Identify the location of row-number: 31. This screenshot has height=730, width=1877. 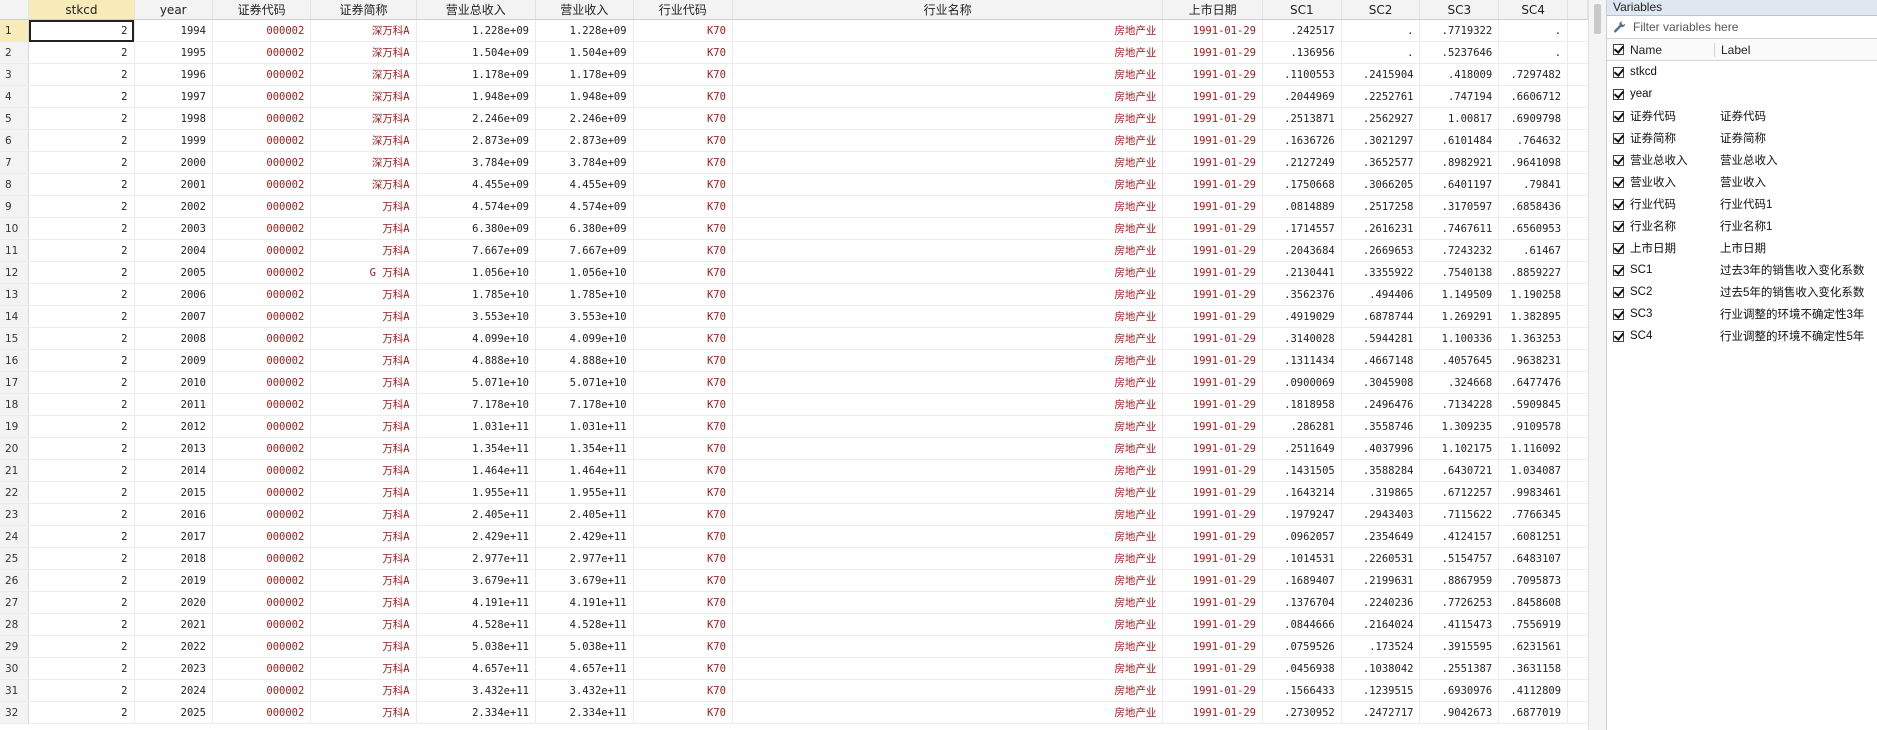
(15, 690).